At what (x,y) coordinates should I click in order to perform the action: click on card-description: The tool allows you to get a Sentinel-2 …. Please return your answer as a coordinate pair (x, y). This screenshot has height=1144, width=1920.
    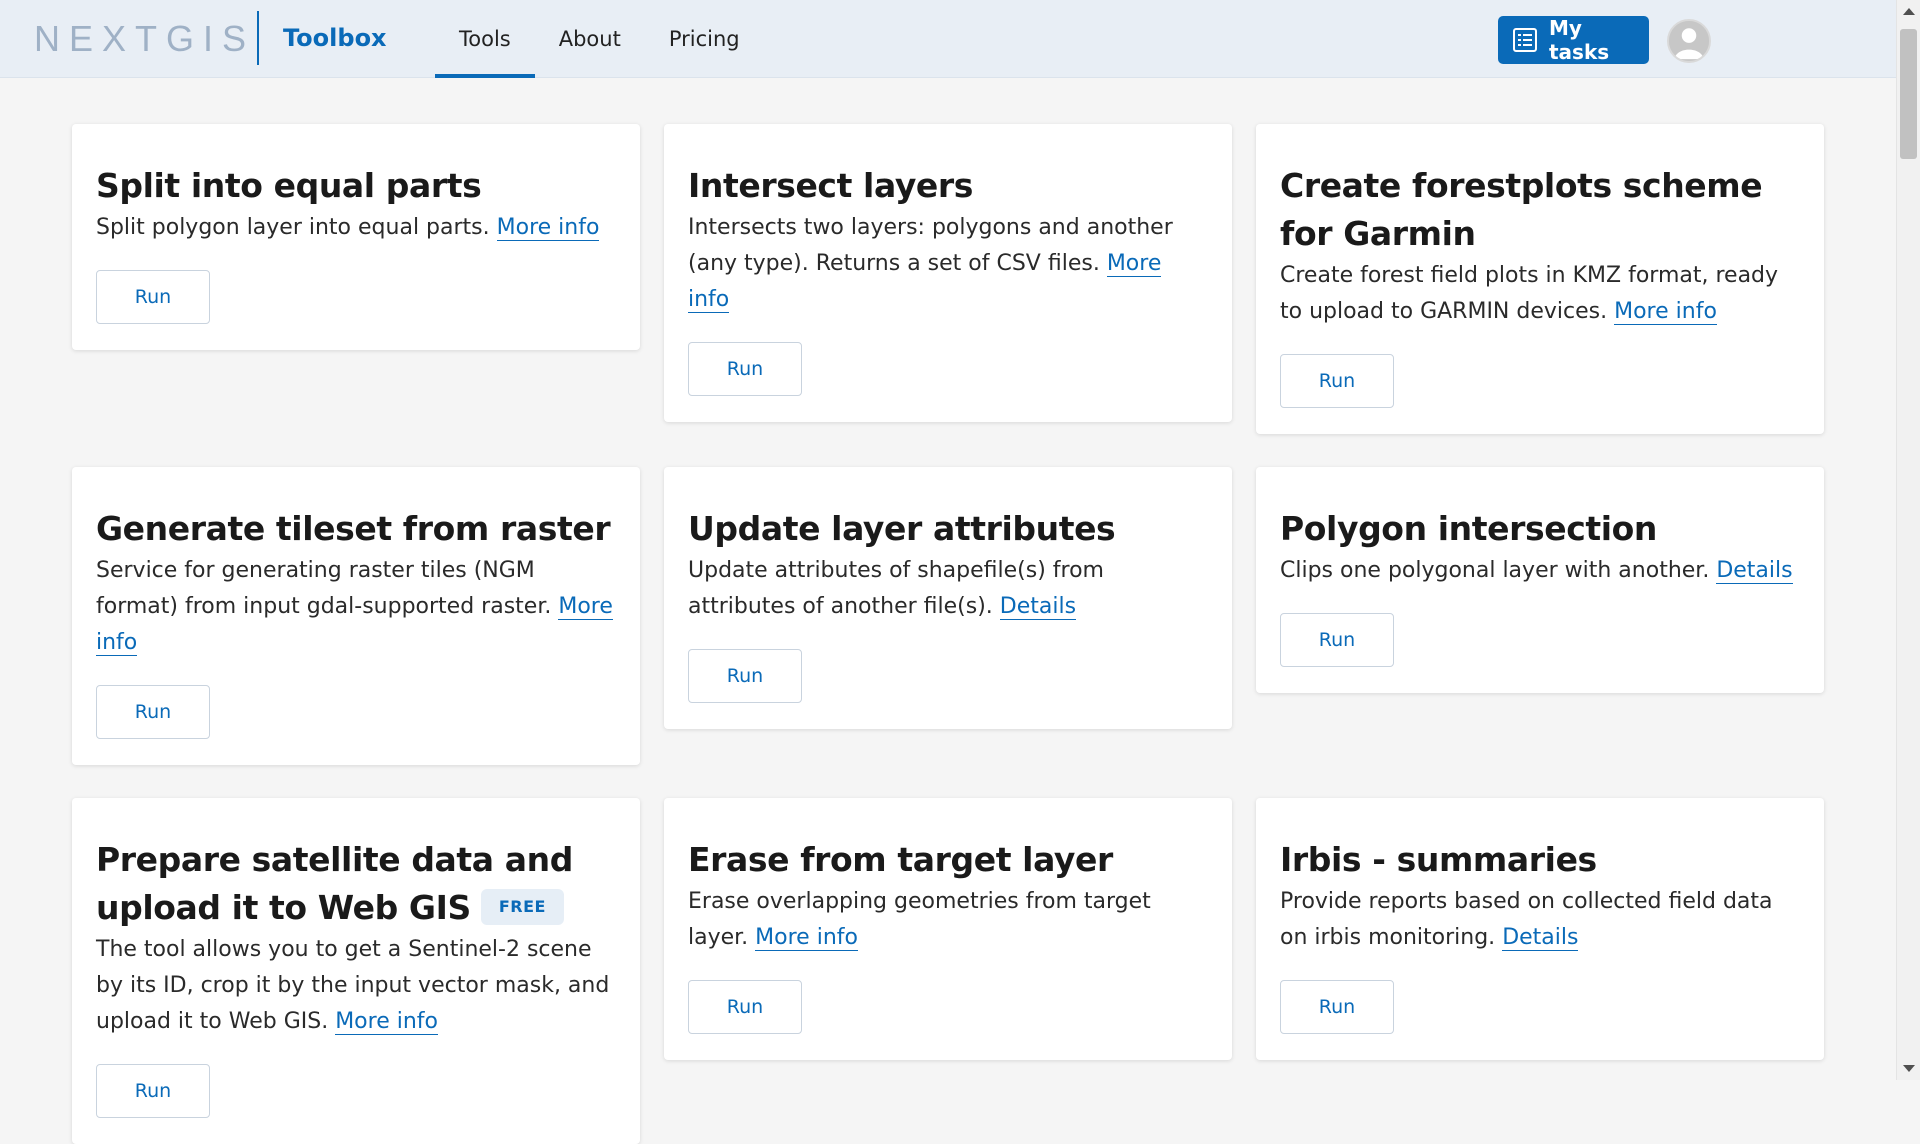
    Looking at the image, I should click on (356, 986).